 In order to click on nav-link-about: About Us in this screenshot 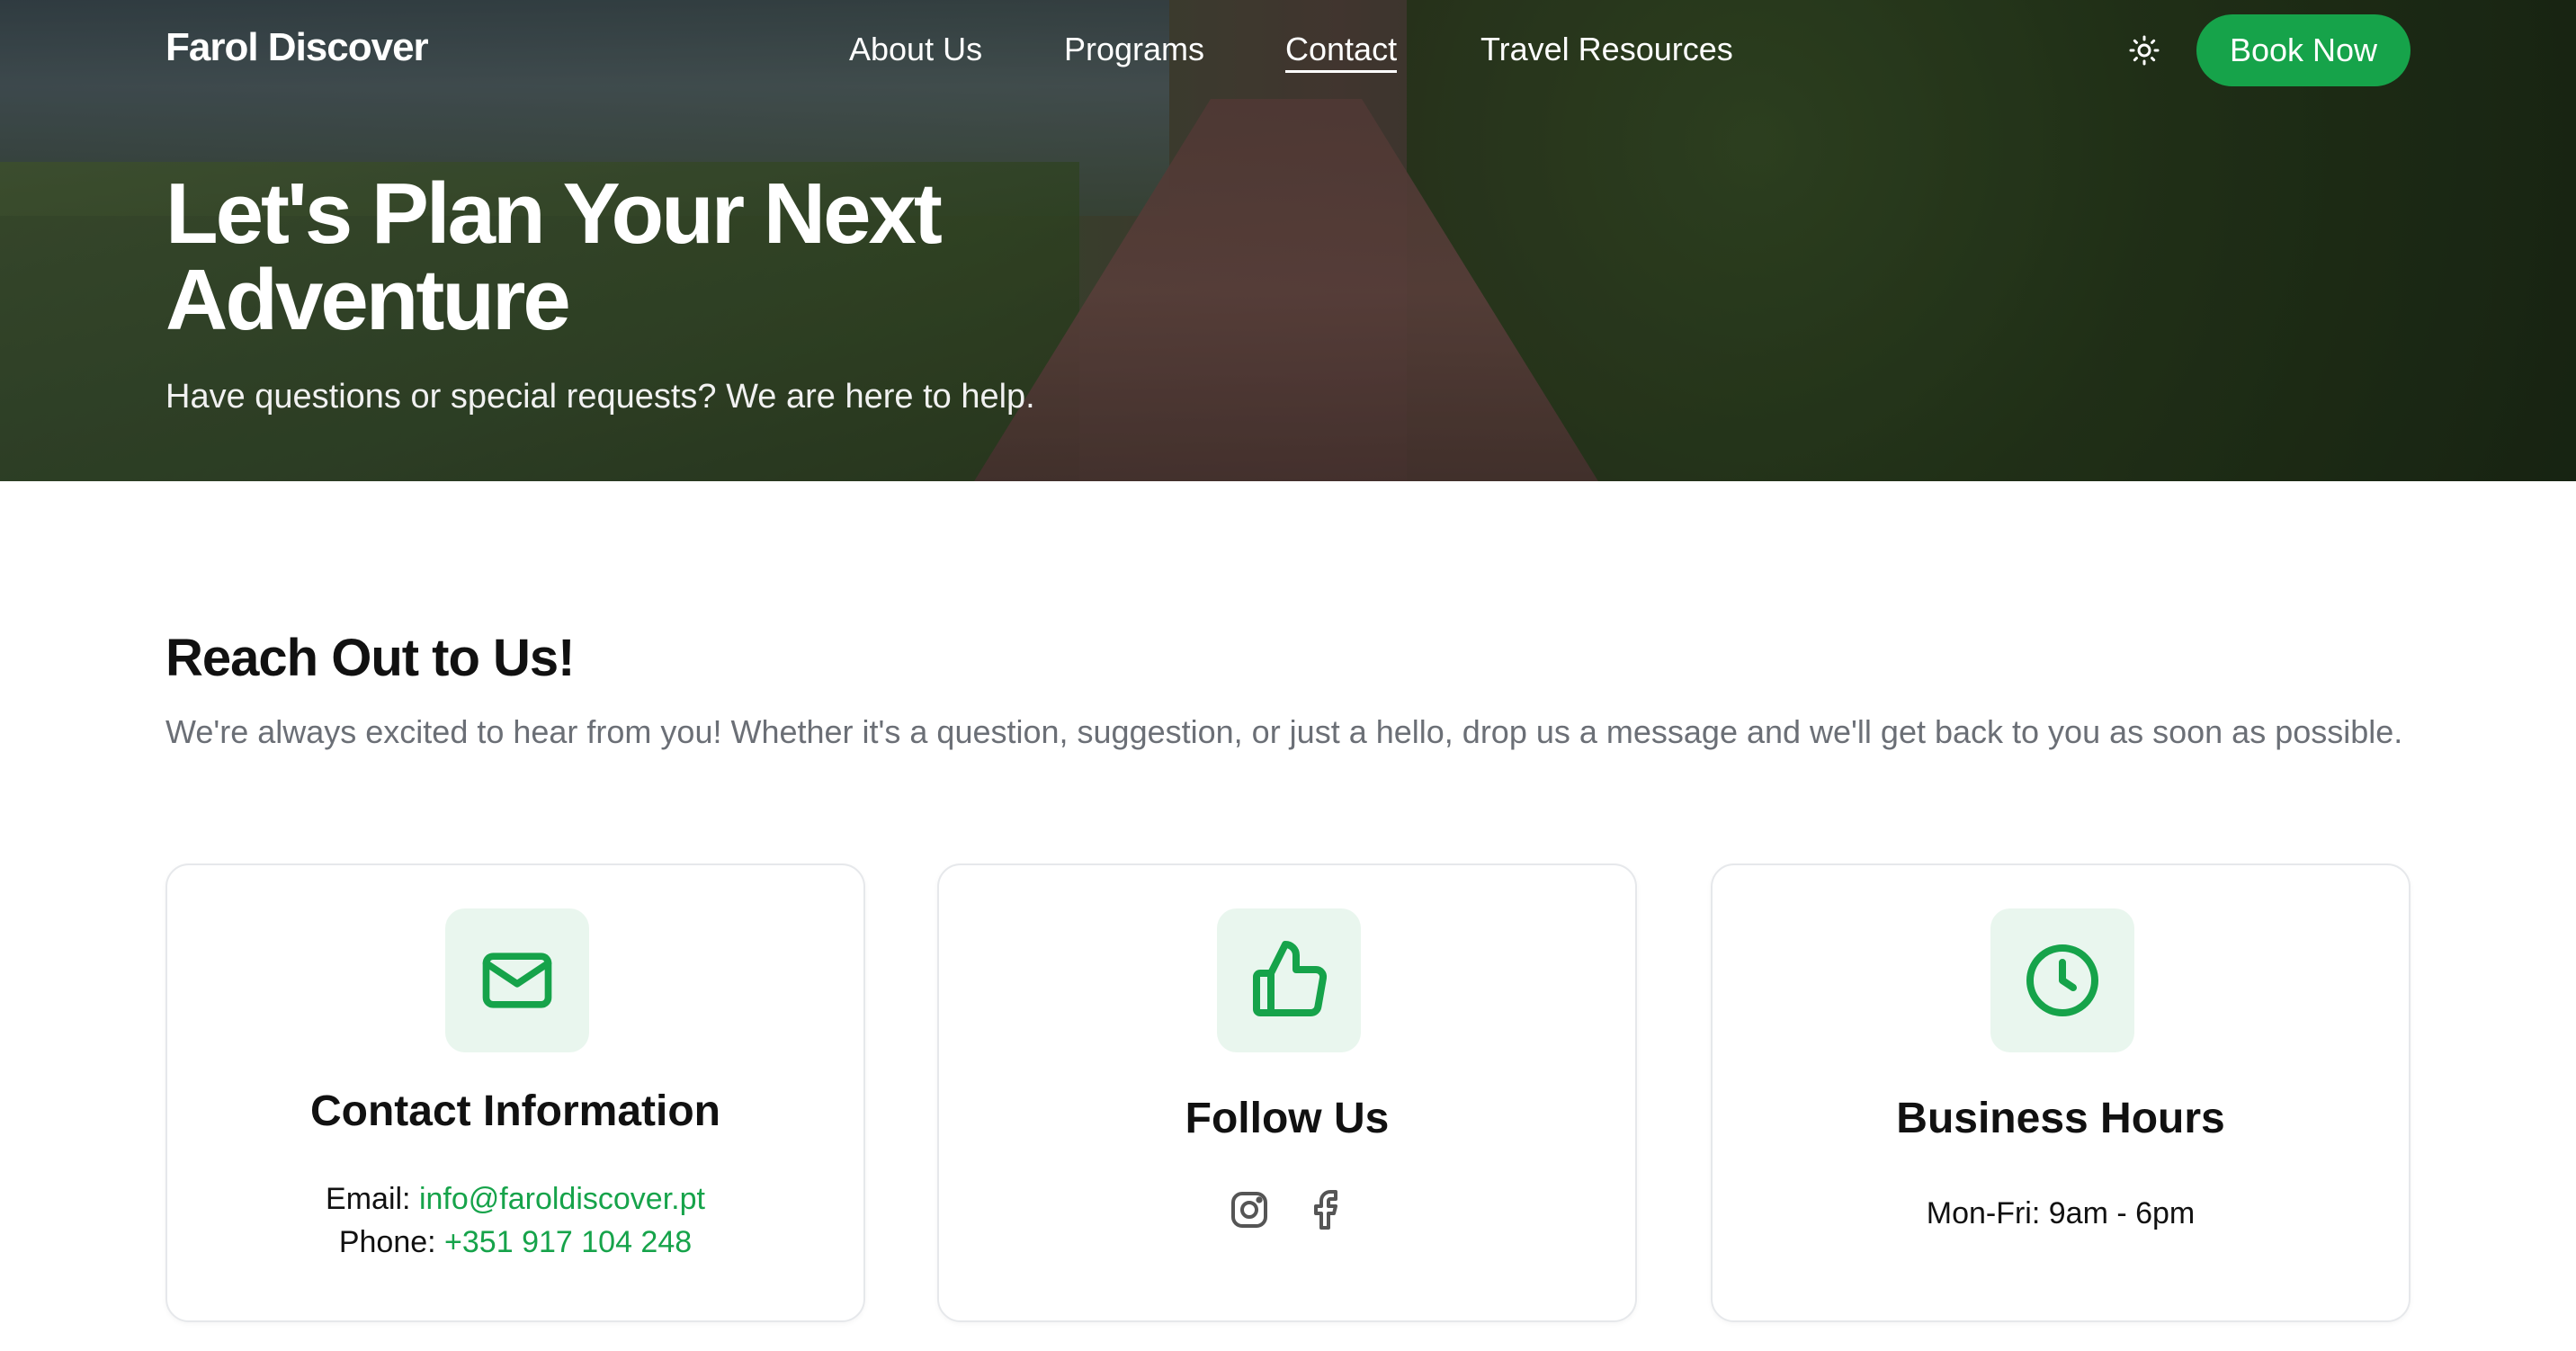, I will do `click(915, 50)`.